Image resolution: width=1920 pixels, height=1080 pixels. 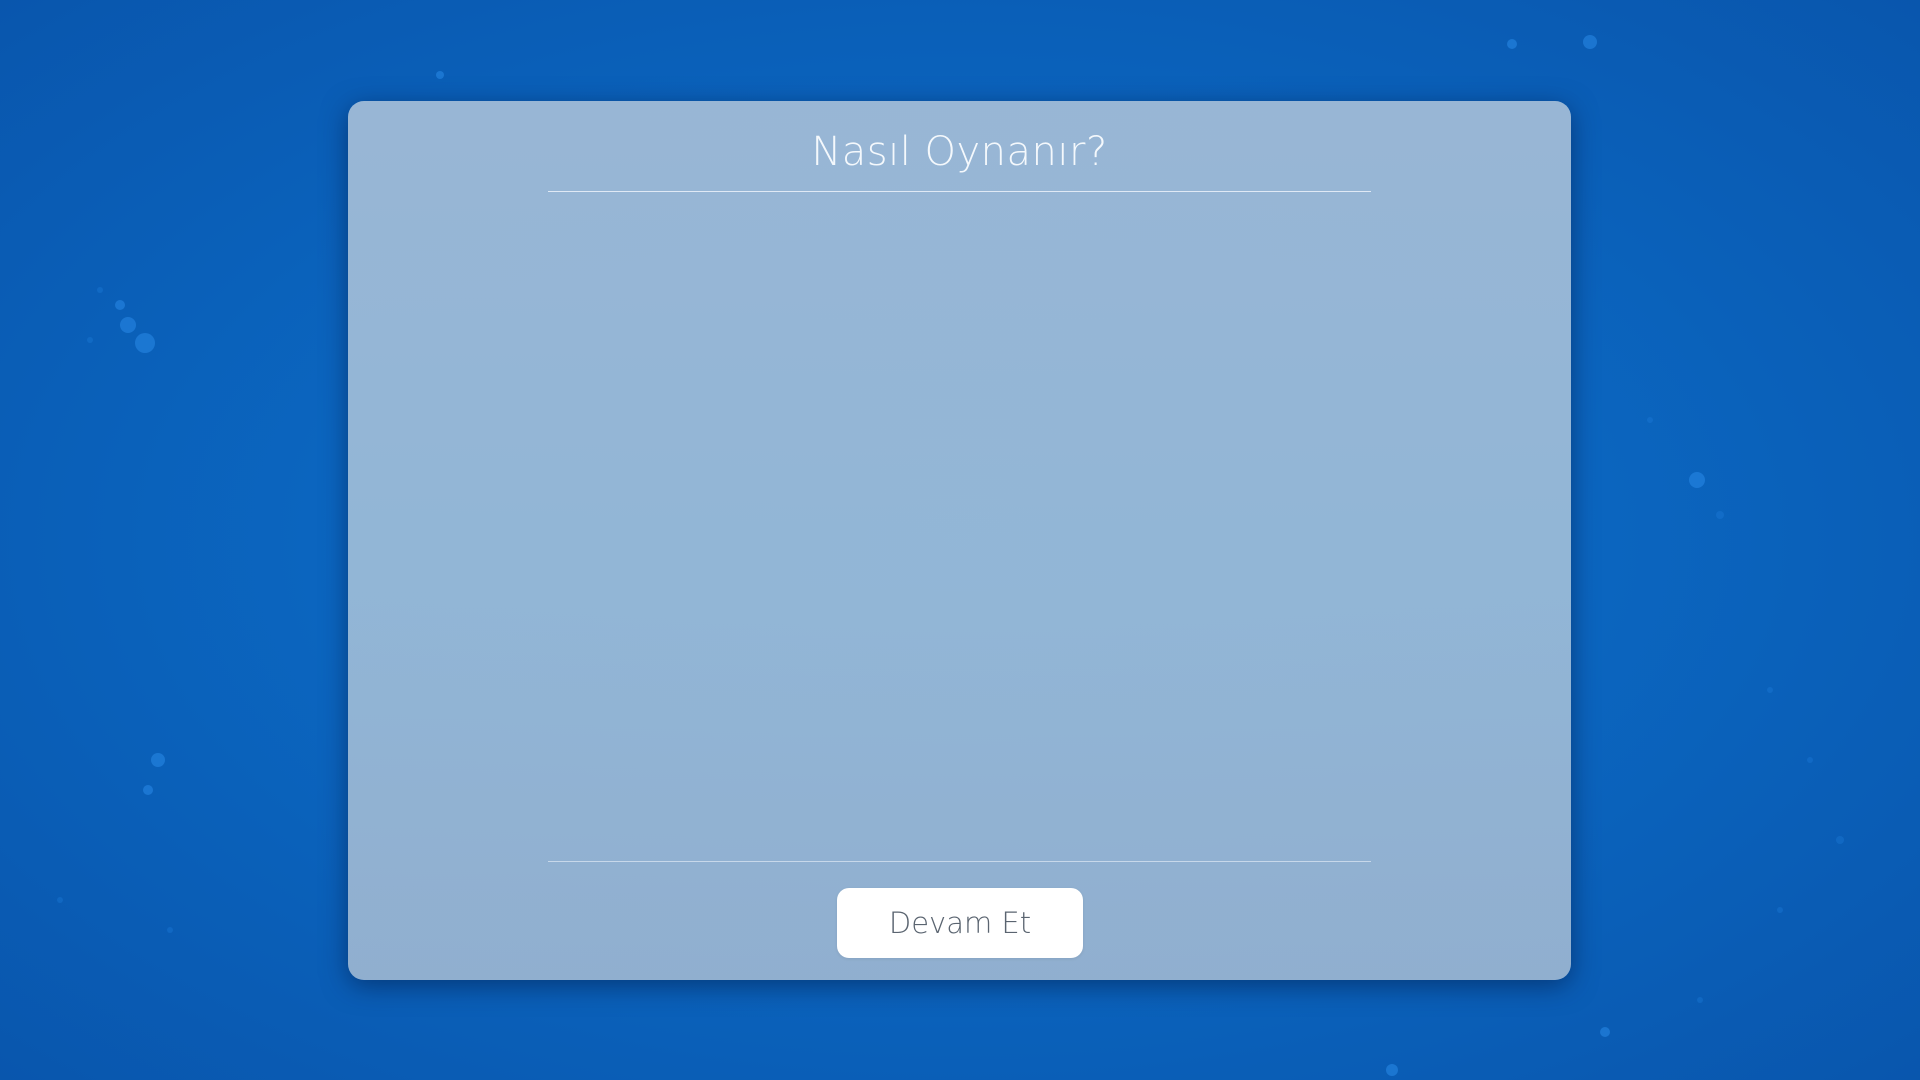 What do you see at coordinates (959, 861) in the screenshot?
I see `footer-divider` at bounding box center [959, 861].